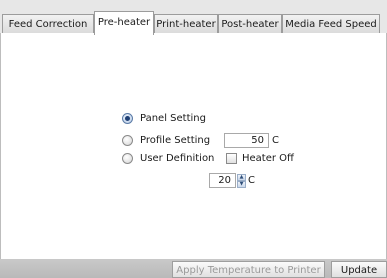 The image size is (387, 278). I want to click on tab-print-heater: Print-heater, so click(186, 24).